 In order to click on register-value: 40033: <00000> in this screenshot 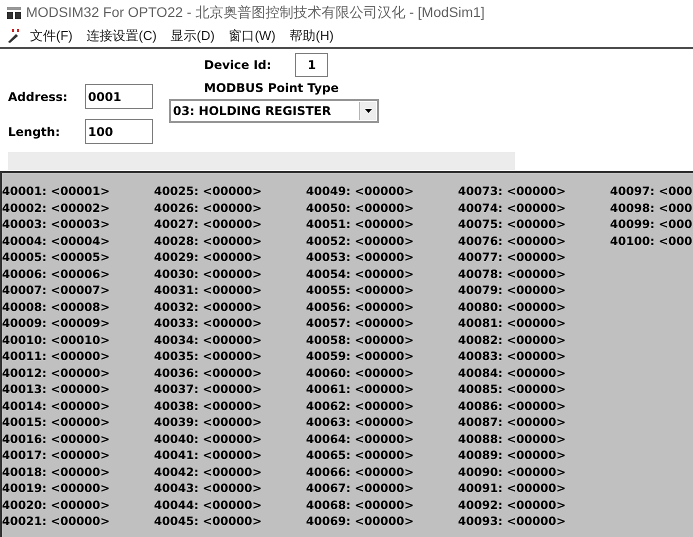, I will do `click(208, 323)`.